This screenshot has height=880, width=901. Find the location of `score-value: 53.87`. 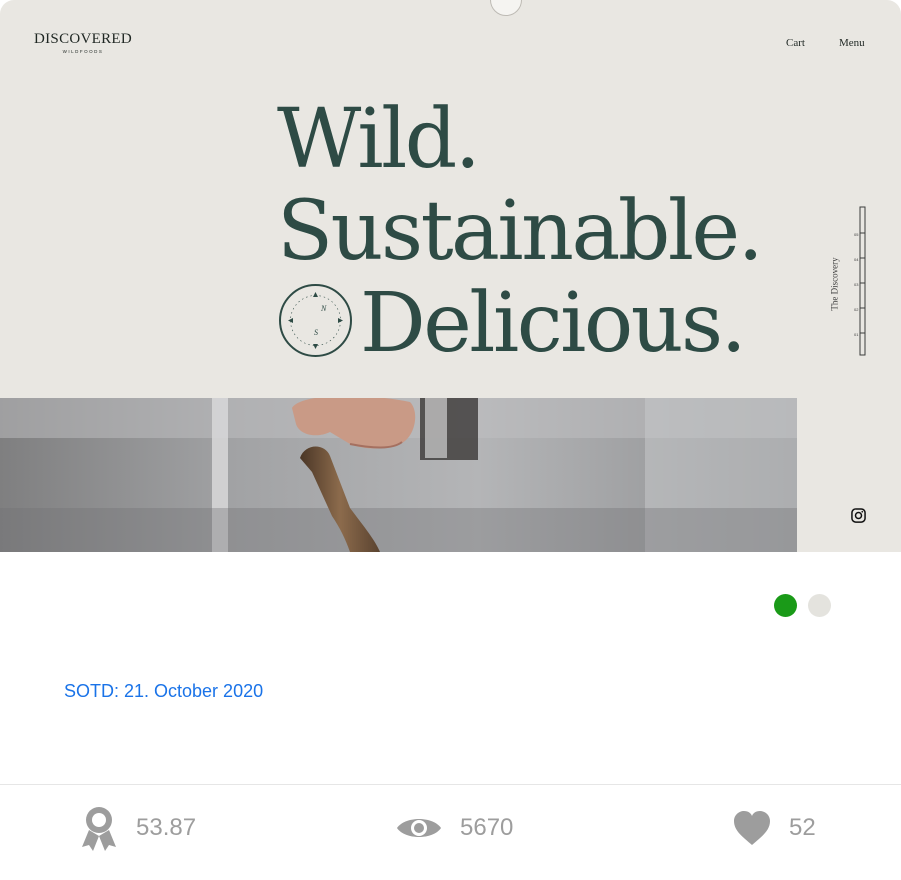

score-value: 53.87 is located at coordinates (166, 827).